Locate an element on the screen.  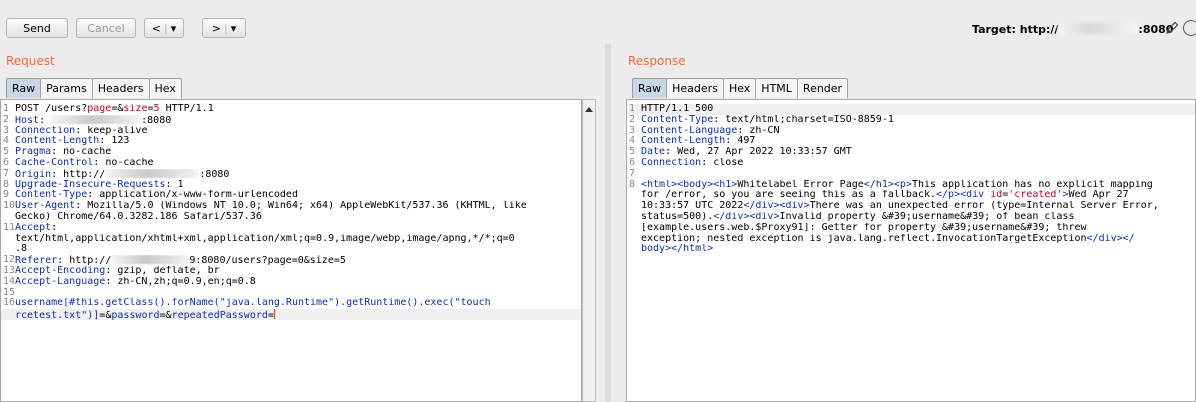
request-tabs: Raw Params Headers Hex is located at coordinates (94, 88).